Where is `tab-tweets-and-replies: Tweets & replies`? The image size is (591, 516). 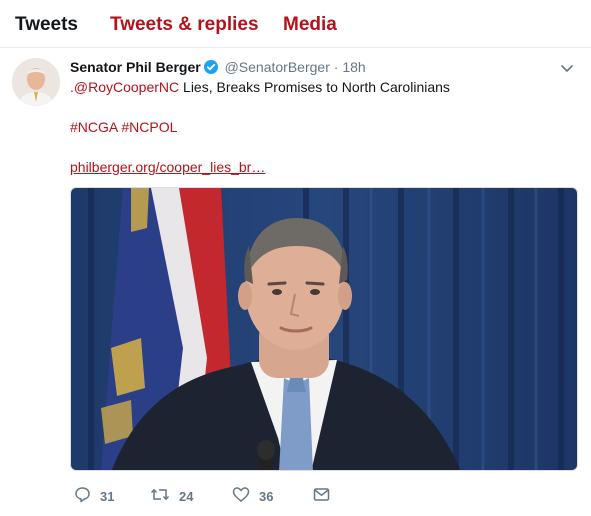 tab-tweets-and-replies: Tweets & replies is located at coordinates (184, 25).